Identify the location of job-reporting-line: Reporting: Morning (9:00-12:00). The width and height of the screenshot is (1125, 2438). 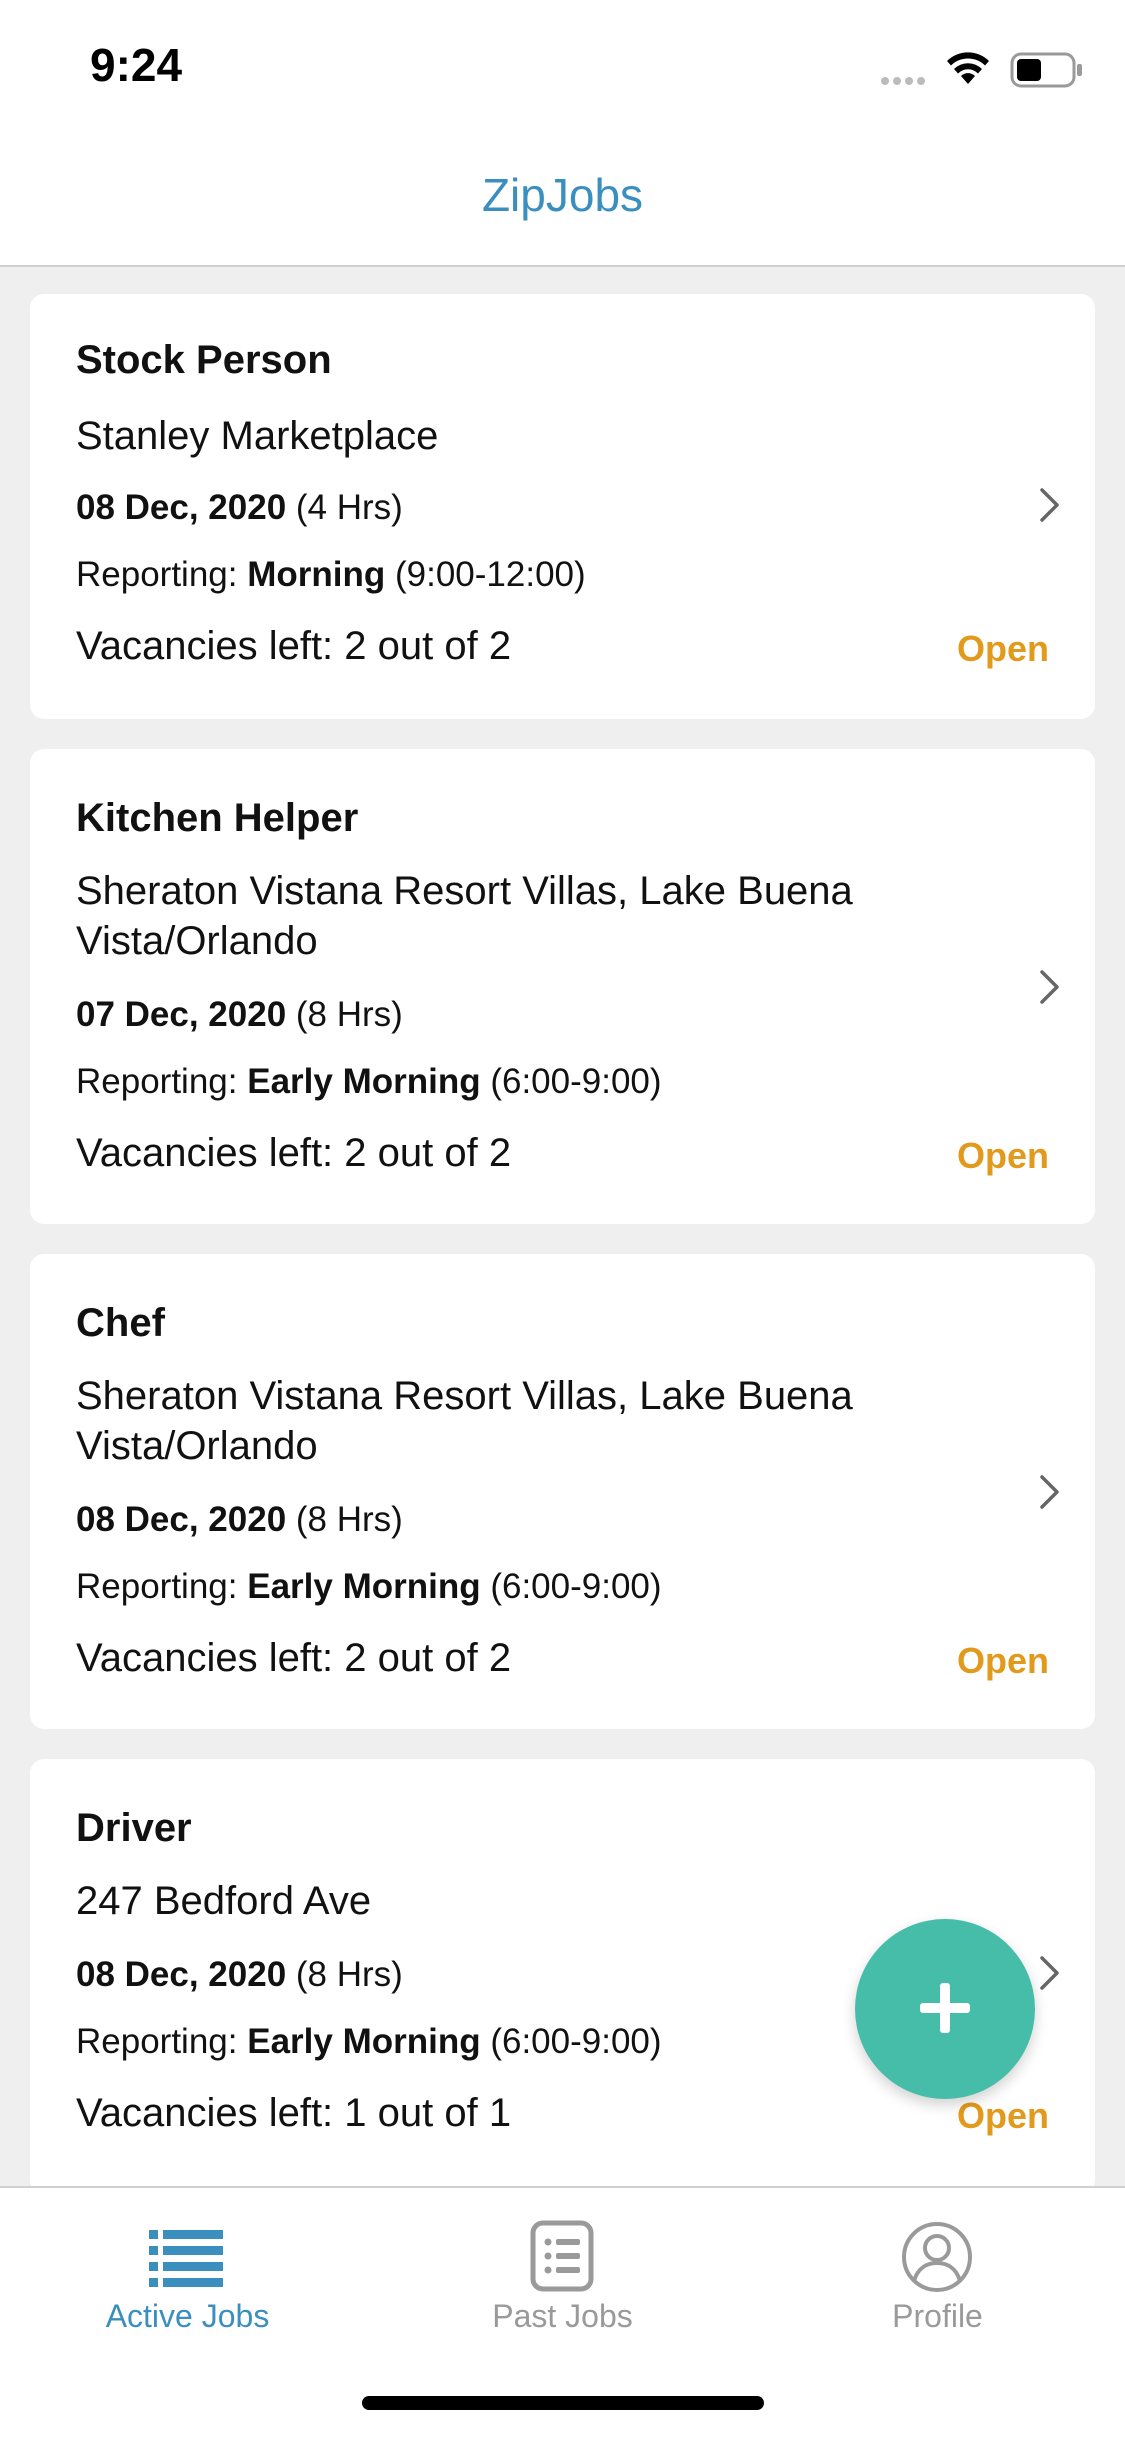
(331, 575).